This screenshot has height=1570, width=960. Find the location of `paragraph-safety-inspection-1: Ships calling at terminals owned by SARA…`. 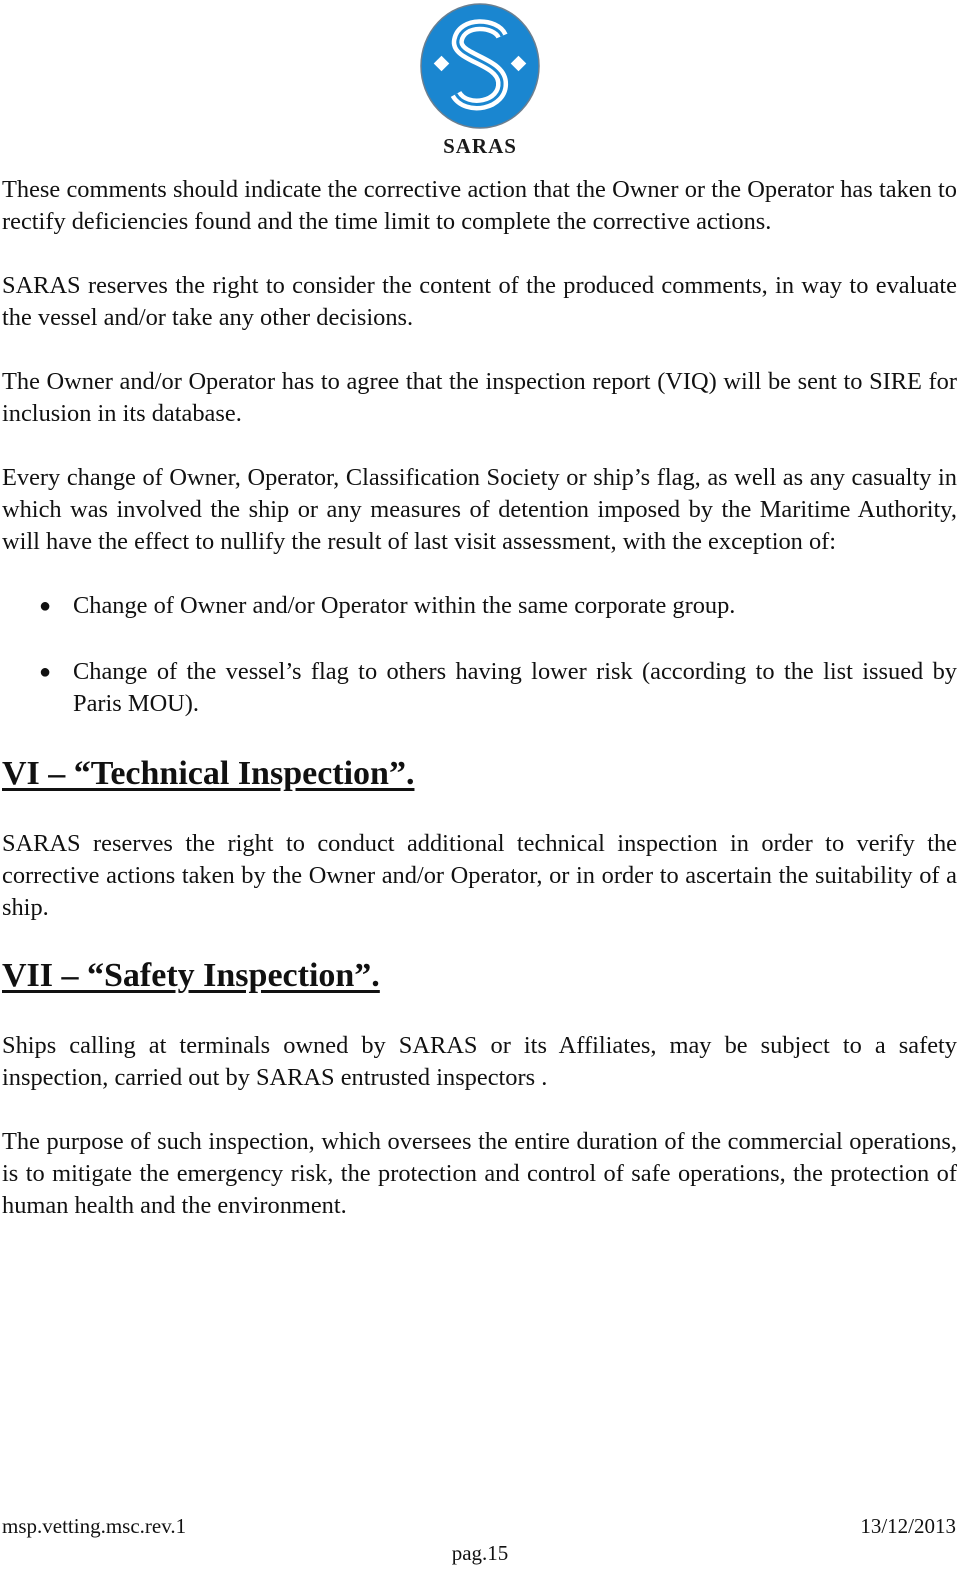

paragraph-safety-inspection-1: Ships calling at terminals owned by SARA… is located at coordinates (479, 1061).